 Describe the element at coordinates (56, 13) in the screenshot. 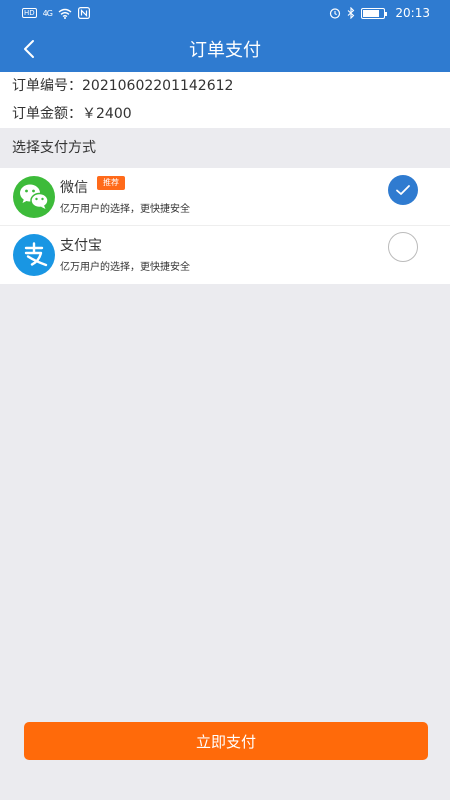

I see `status-left: HD 4G` at that location.